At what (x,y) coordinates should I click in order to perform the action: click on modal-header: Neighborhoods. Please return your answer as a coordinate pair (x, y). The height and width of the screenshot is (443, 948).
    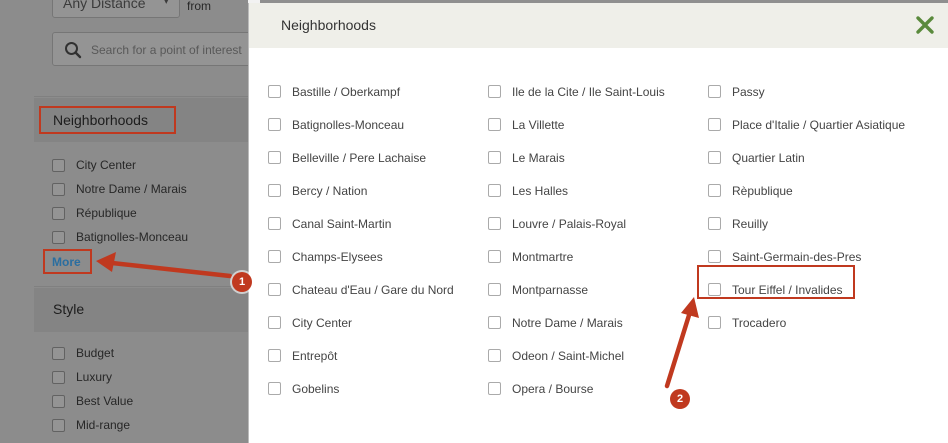
    Looking at the image, I should click on (598, 25).